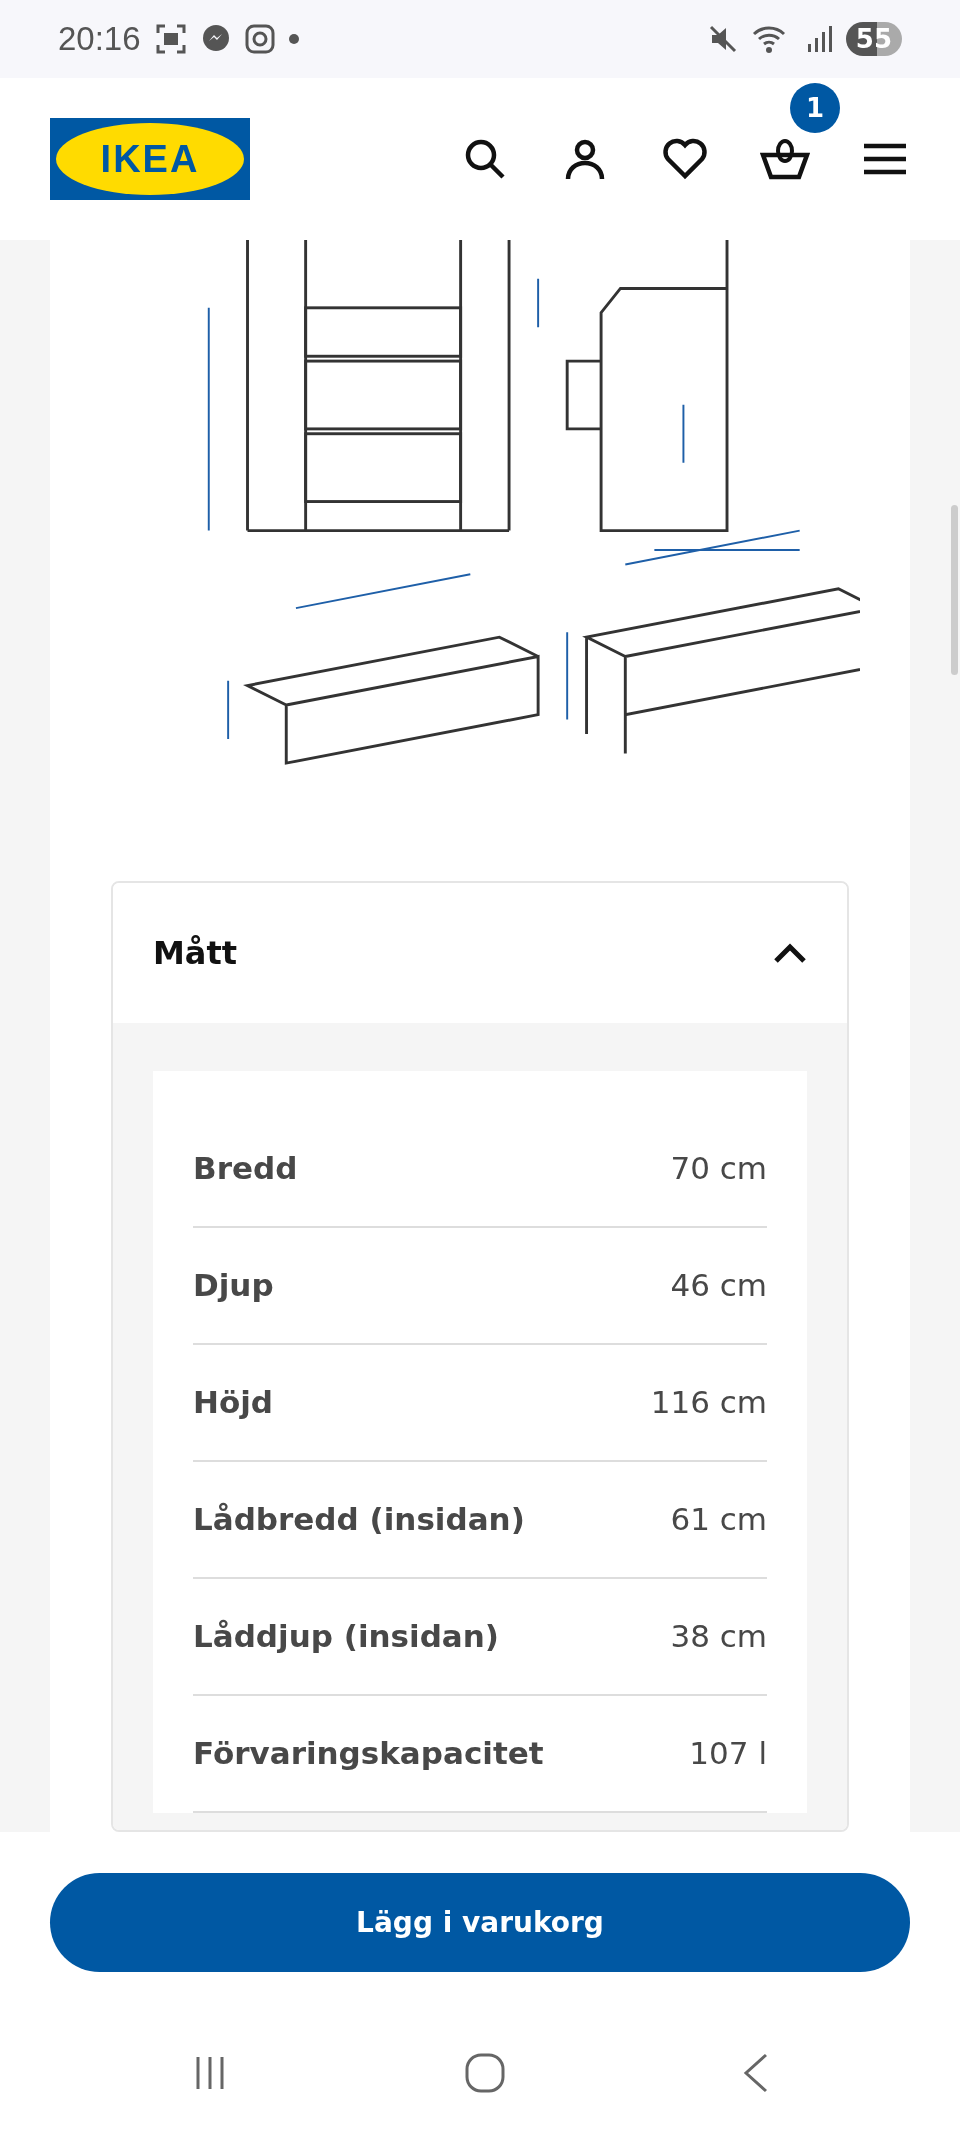 This screenshot has width=960, height=2133. What do you see at coordinates (215, 39) in the screenshot?
I see `messenger-icon` at bounding box center [215, 39].